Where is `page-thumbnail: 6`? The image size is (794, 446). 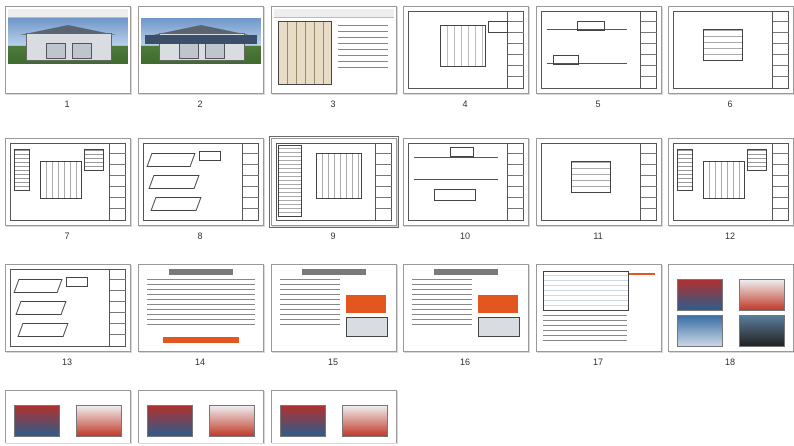 page-thumbnail: 6 is located at coordinates (731, 59).